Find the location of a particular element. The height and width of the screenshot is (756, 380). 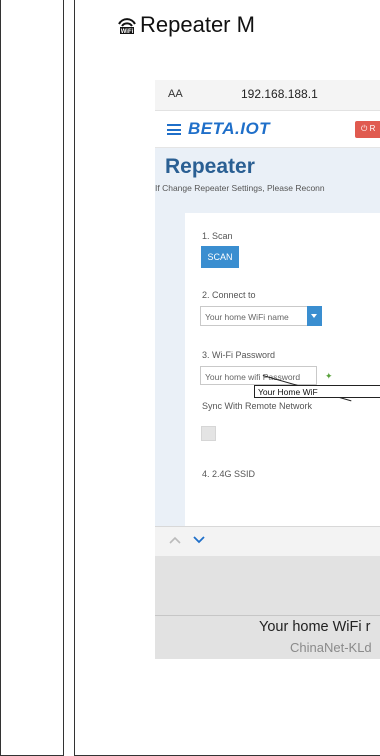

step-connect-label: 2. Connect to is located at coordinates (229, 295).